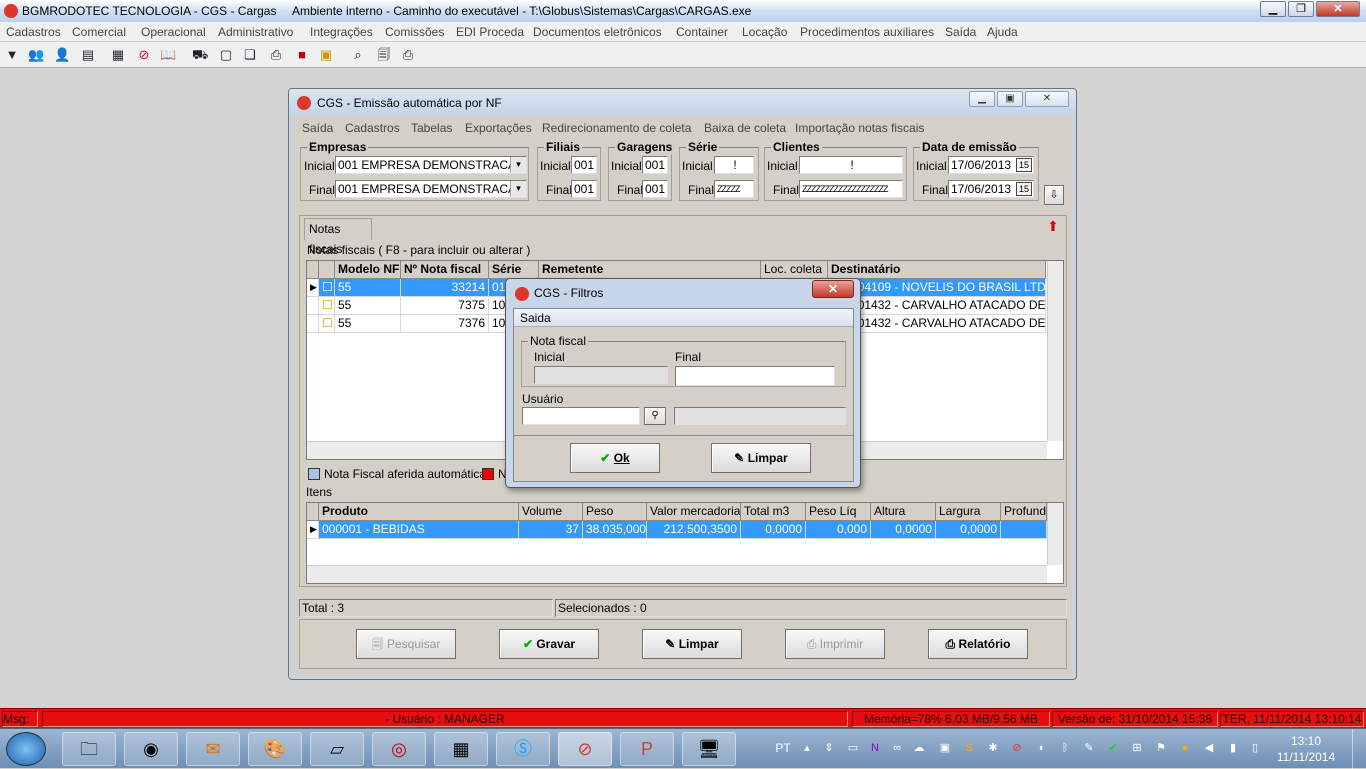 Image resolution: width=1366 pixels, height=769 pixels. Describe the element at coordinates (399, 749) in the screenshot. I see `app-taskbar-icon: ◎` at that location.